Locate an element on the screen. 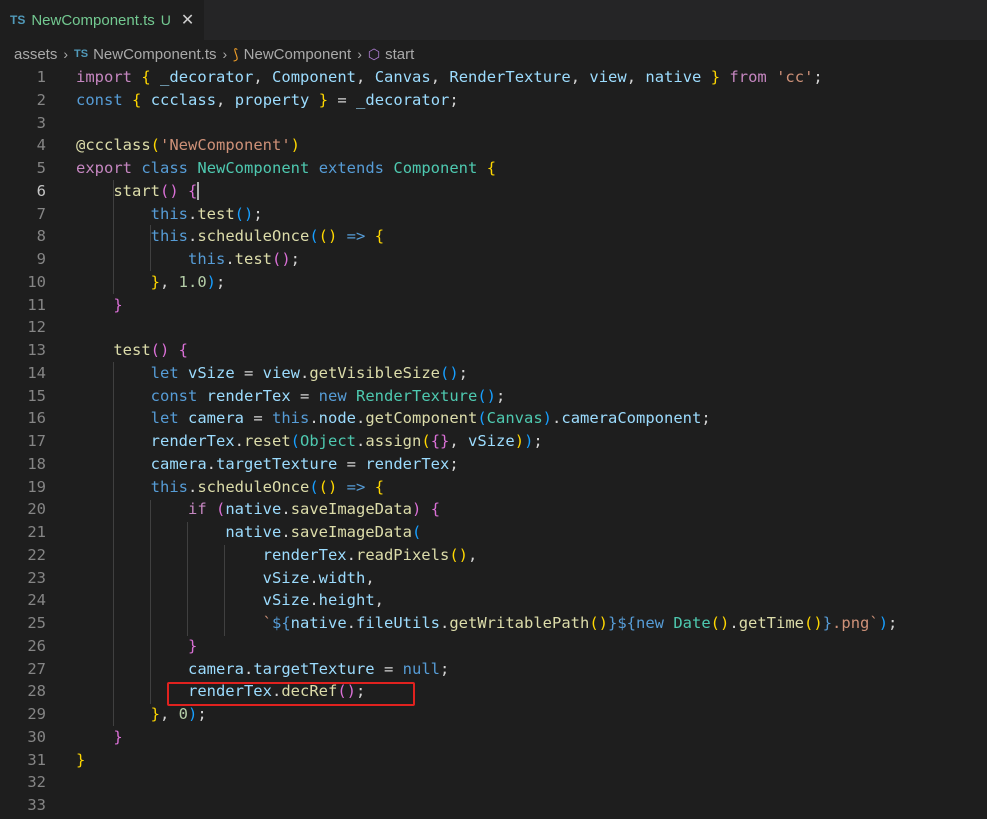  code-line: 24 vSize.height, is located at coordinates (493, 600).